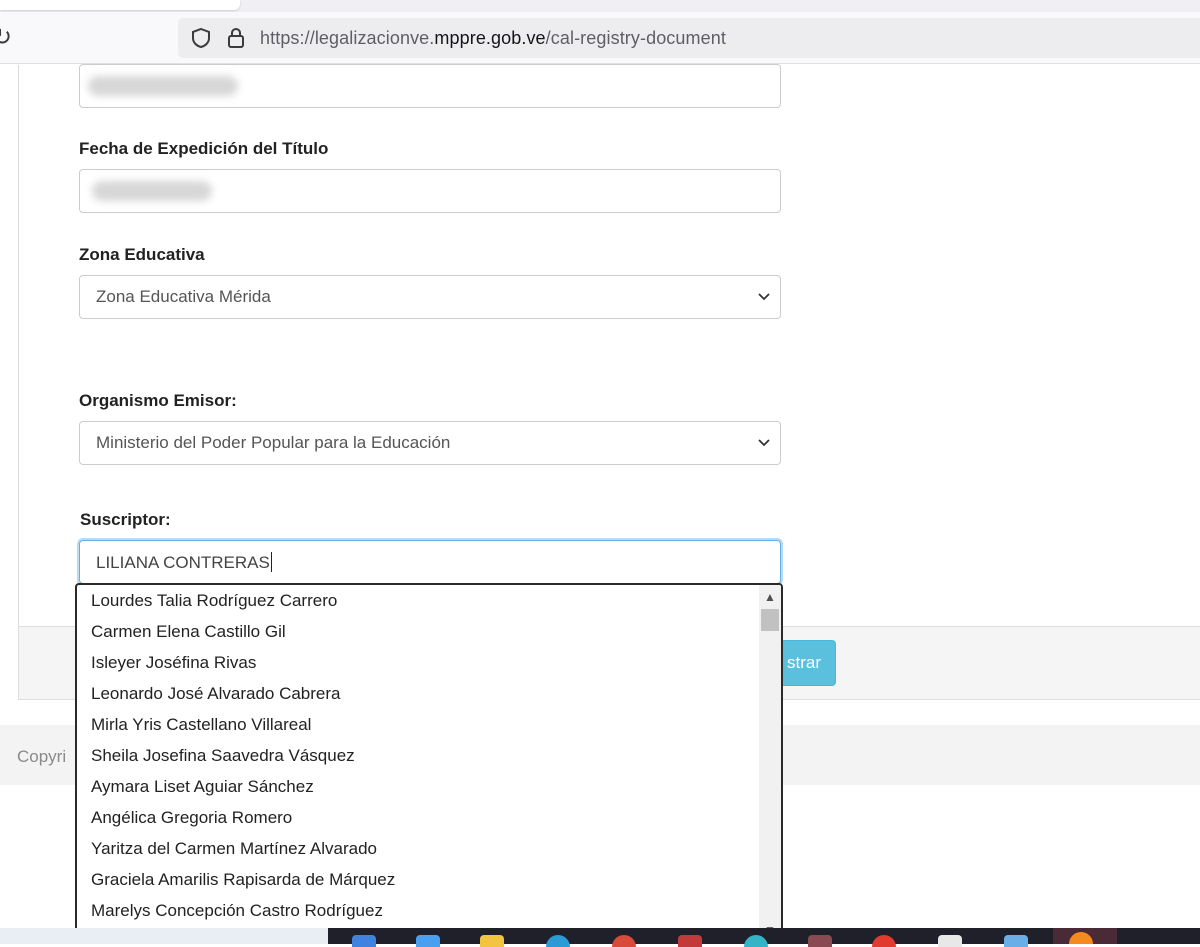 Image resolution: width=1200 pixels, height=947 pixels. Describe the element at coordinates (558, 941) in the screenshot. I see `edge-icon` at that location.